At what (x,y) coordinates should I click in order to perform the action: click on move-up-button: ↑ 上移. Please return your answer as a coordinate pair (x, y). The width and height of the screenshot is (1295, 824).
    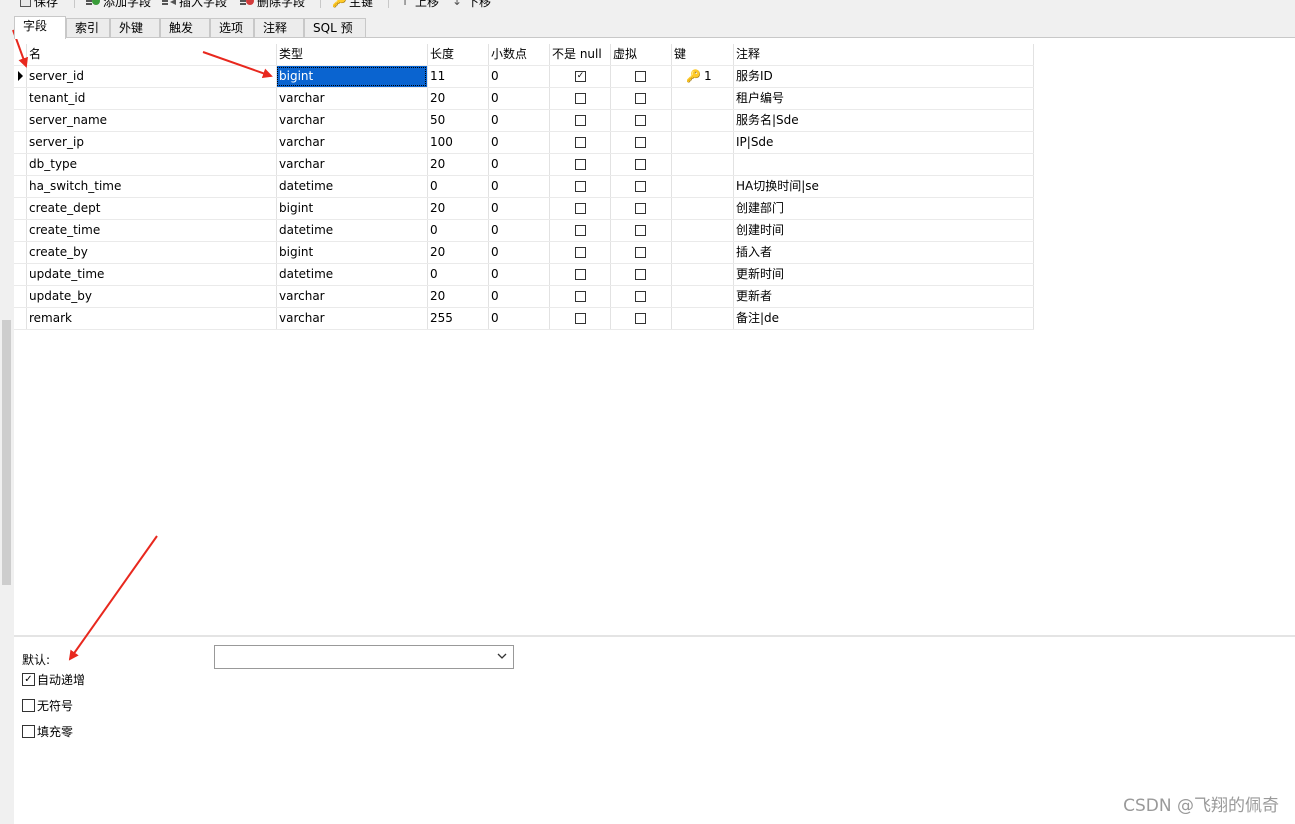
    Looking at the image, I should click on (419, 5).